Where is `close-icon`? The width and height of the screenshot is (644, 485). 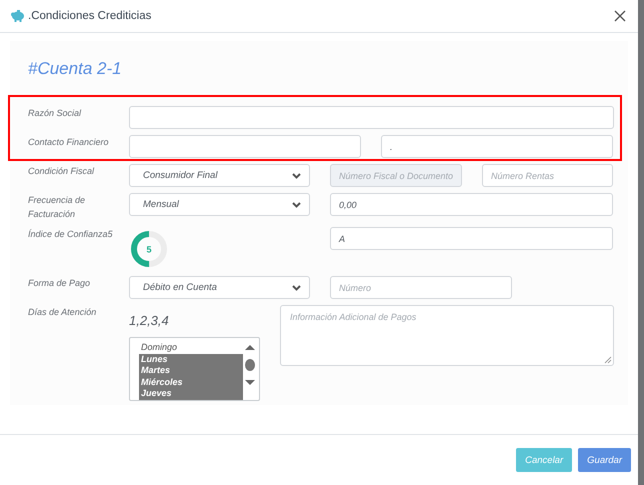
close-icon is located at coordinates (620, 16).